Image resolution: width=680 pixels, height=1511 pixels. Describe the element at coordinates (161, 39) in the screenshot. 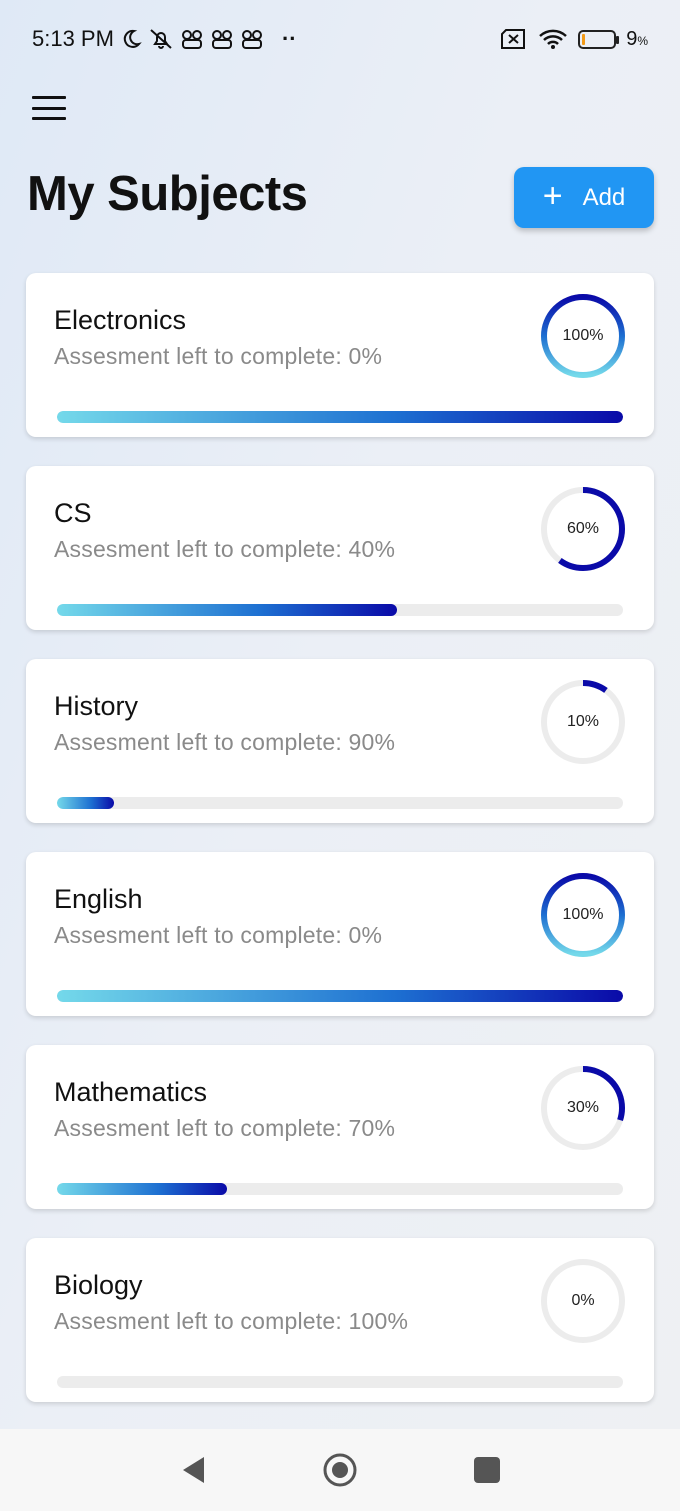

I see `silent-icon` at that location.